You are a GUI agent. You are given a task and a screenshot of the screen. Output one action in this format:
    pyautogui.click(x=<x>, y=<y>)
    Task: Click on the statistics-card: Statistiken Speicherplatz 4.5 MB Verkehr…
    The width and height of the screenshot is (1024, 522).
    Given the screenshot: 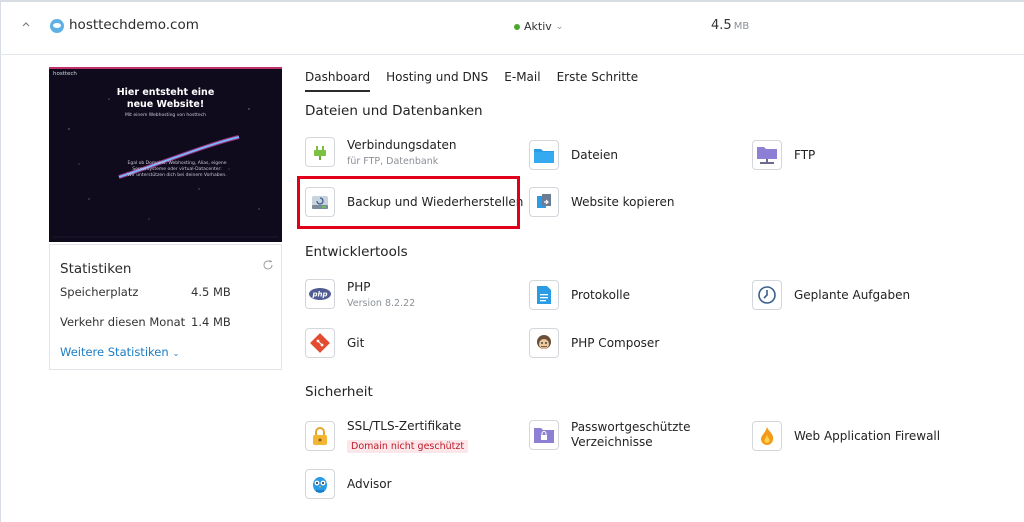 What is the action you would take?
    pyautogui.click(x=165, y=307)
    